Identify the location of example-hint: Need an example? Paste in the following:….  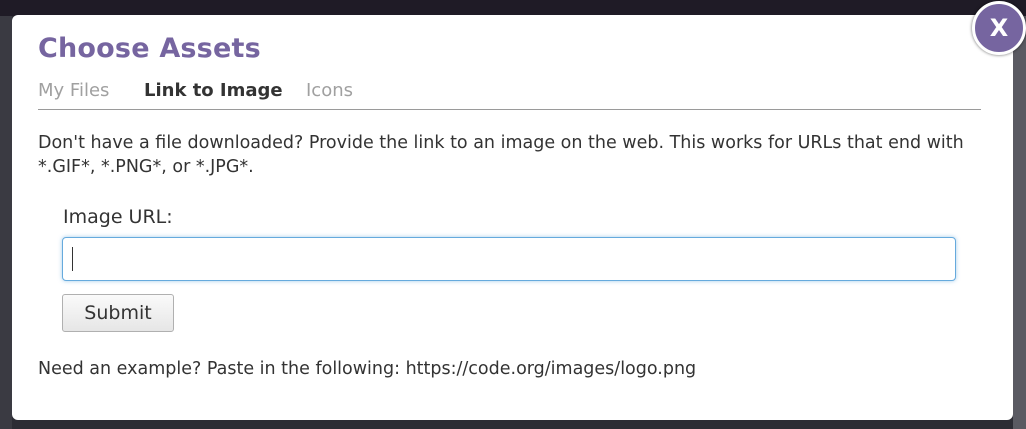
(367, 369).